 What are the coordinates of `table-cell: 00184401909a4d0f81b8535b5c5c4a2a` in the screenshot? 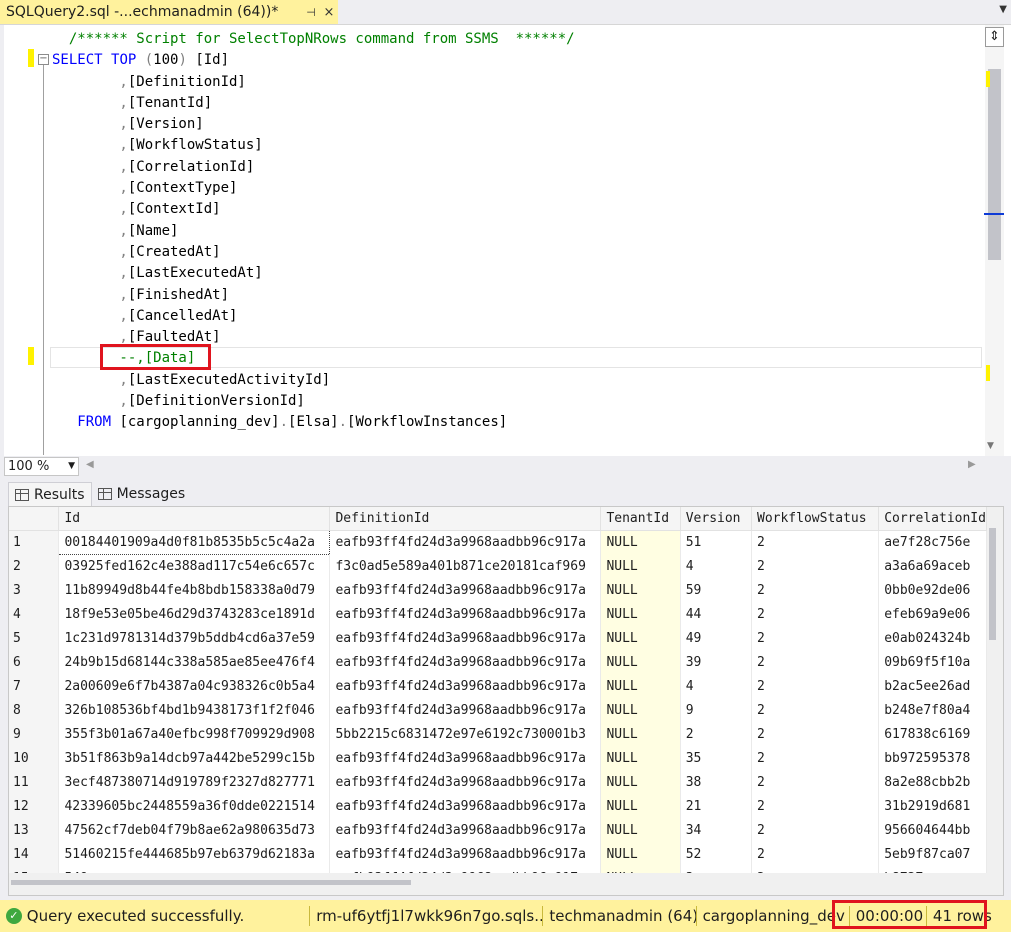 It's located at (194, 542).